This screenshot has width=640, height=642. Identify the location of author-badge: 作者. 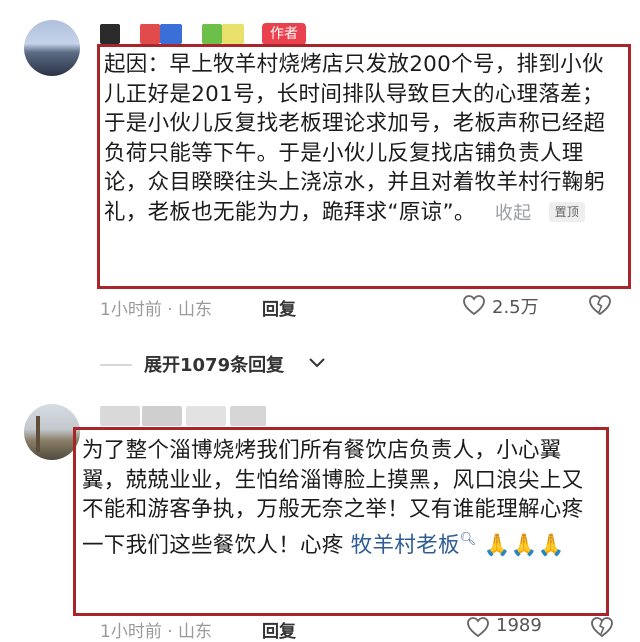
(284, 34).